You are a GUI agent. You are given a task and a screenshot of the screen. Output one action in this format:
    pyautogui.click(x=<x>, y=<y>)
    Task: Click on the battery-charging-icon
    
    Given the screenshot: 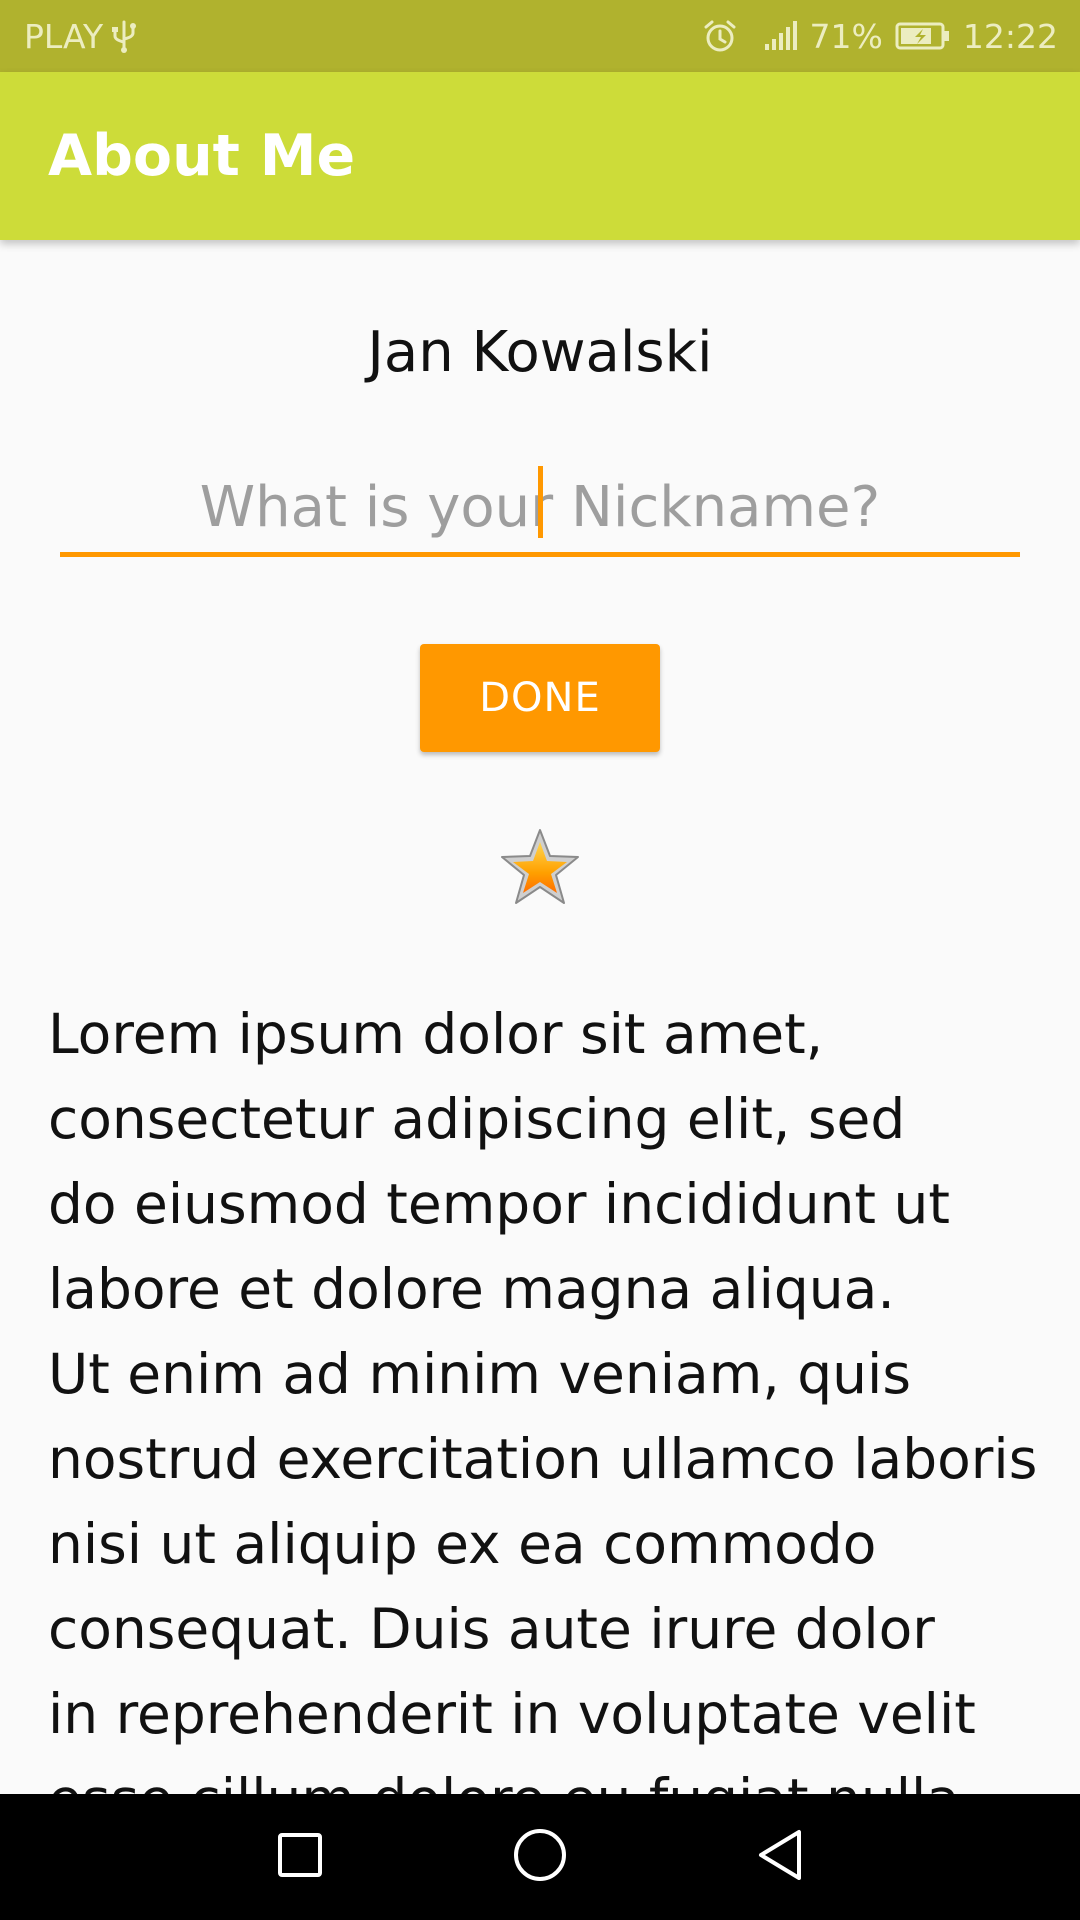 What is the action you would take?
    pyautogui.click(x=923, y=36)
    